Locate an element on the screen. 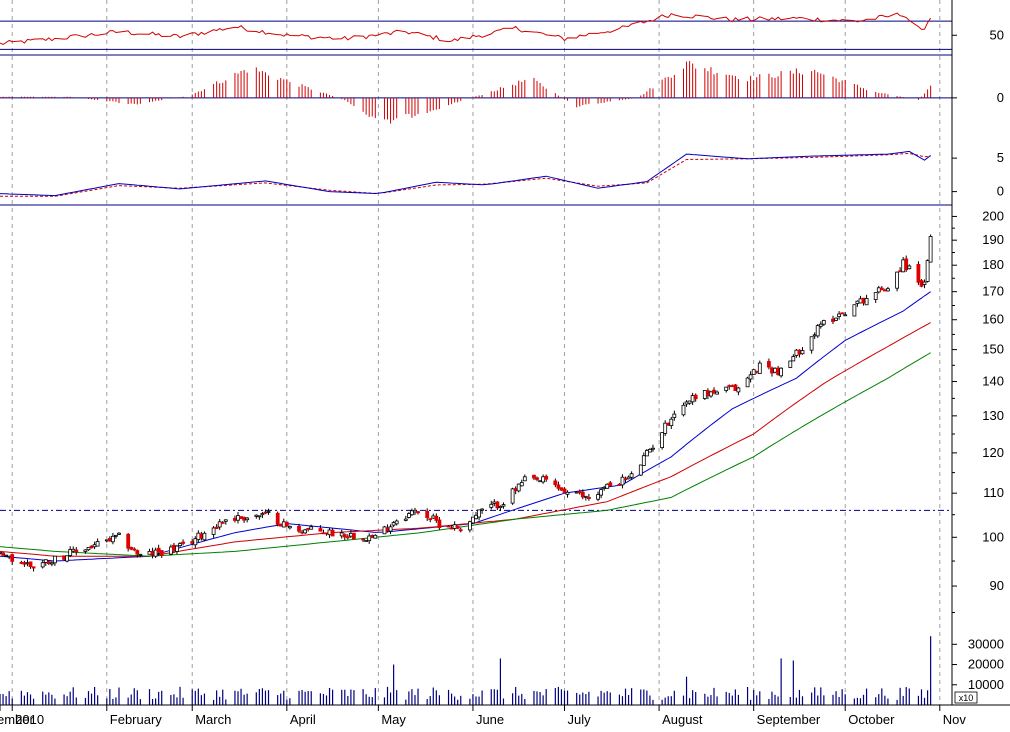 The height and width of the screenshot is (732, 1010). volume-tick-label: 10000 is located at coordinates (986, 684).